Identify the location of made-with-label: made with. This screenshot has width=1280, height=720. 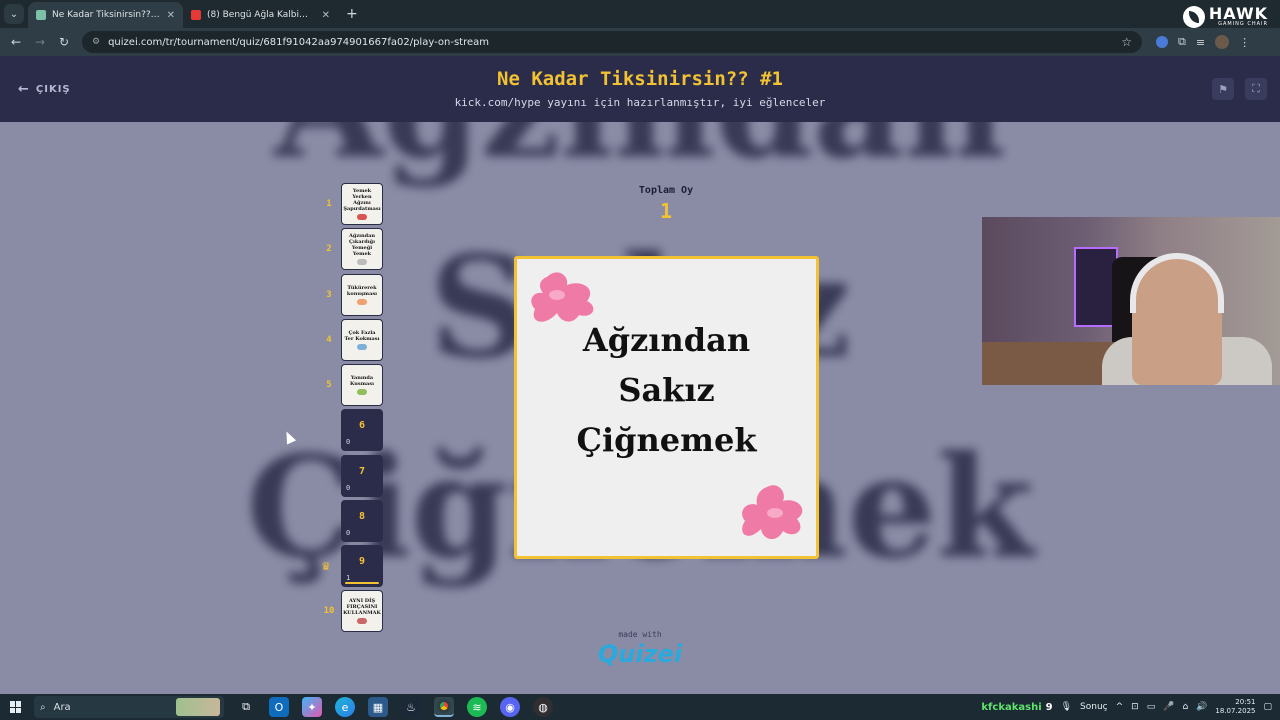
(640, 634).